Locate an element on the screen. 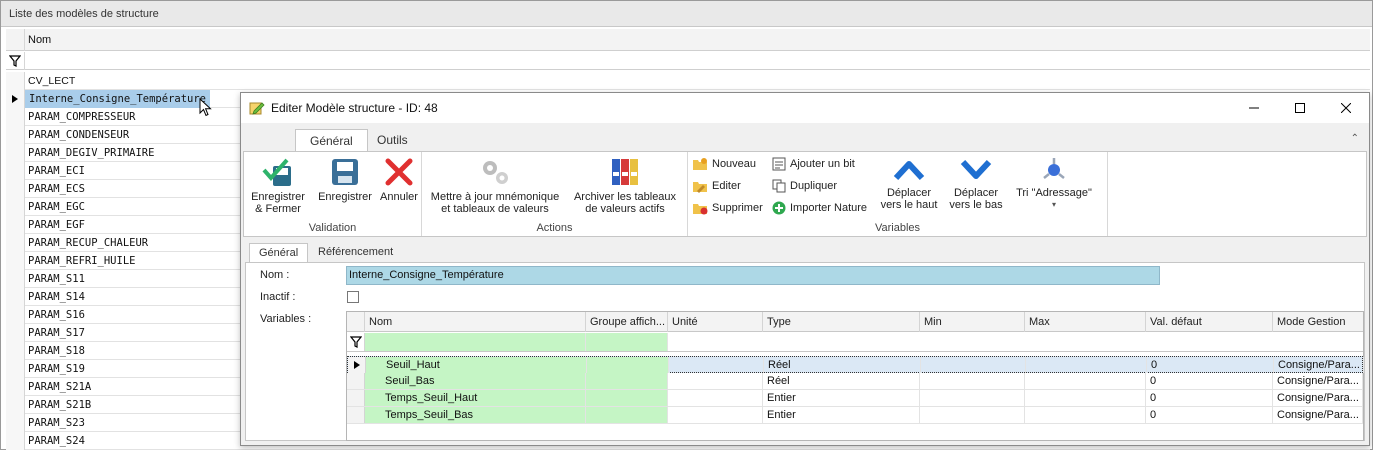 The image size is (1373, 450). duplicate-button: Dupliquer is located at coordinates (804, 186).